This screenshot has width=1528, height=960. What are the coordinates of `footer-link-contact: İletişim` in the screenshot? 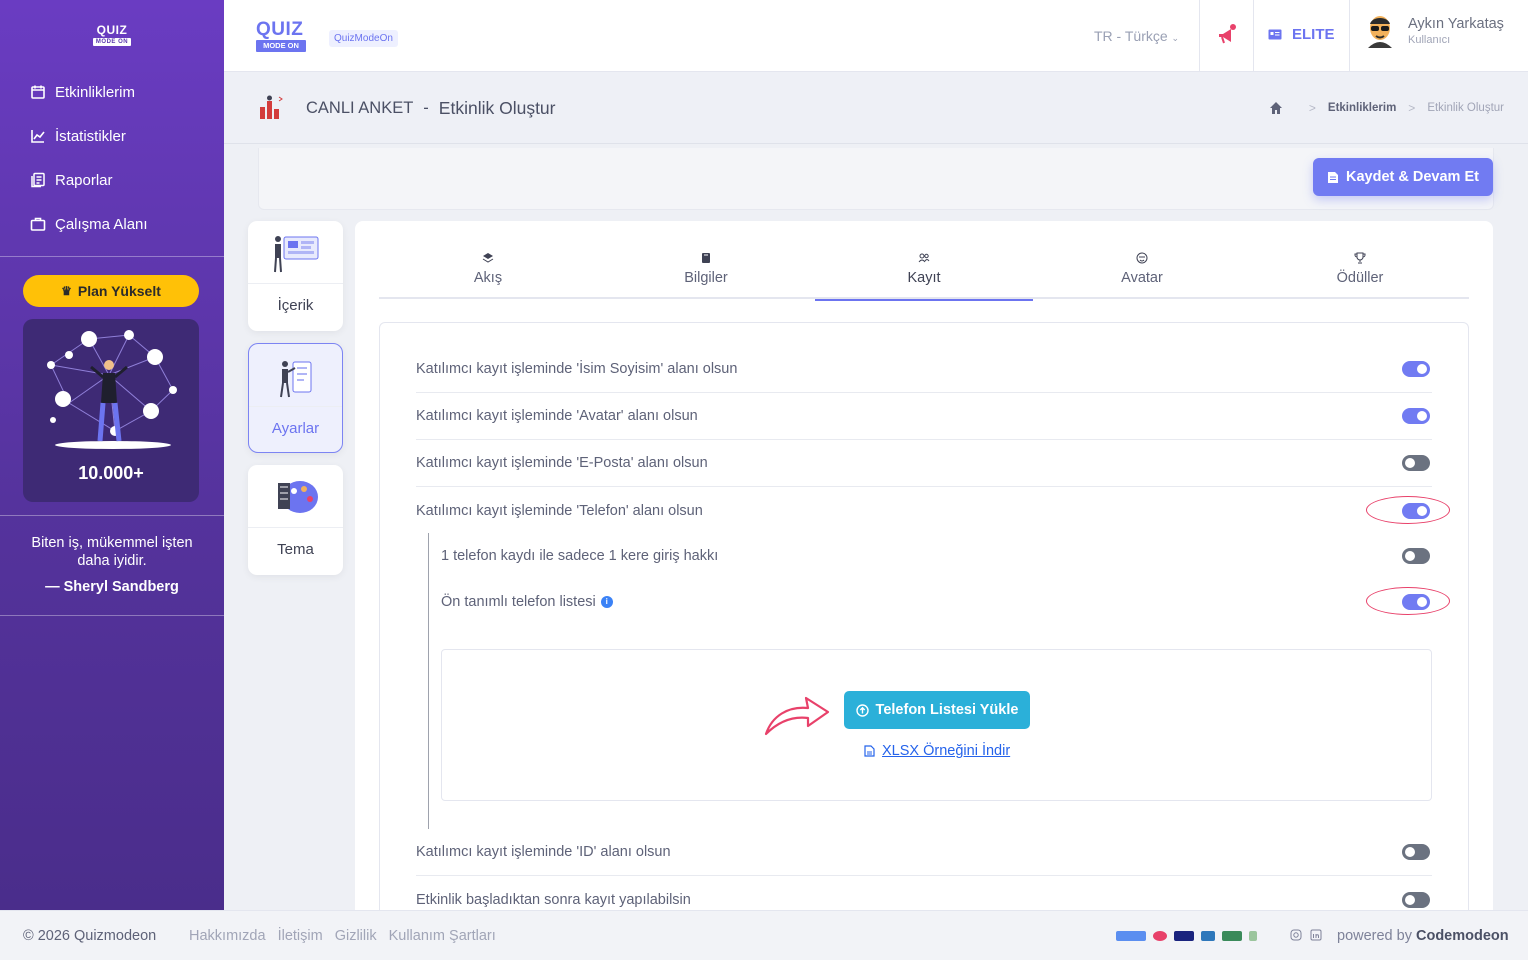 It's located at (300, 936).